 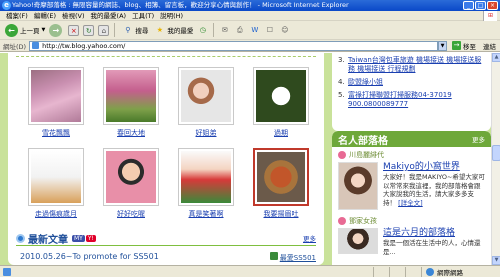 What do you see at coordinates (45, 15) in the screenshot?
I see `menu-edit: 編輯(E)` at bounding box center [45, 15].